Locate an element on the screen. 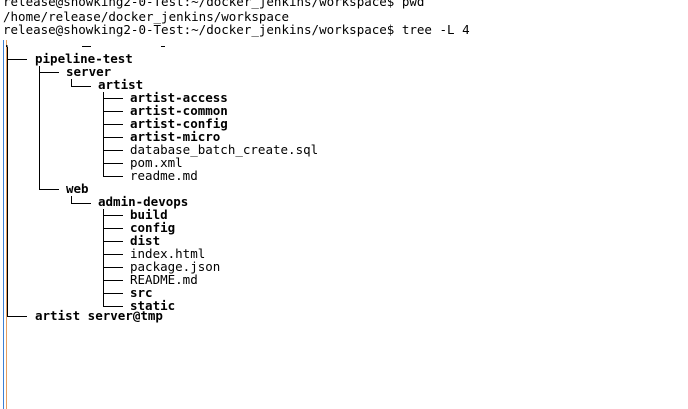 This screenshot has height=409, width=688. tree-dir-web: web is located at coordinates (77, 188).